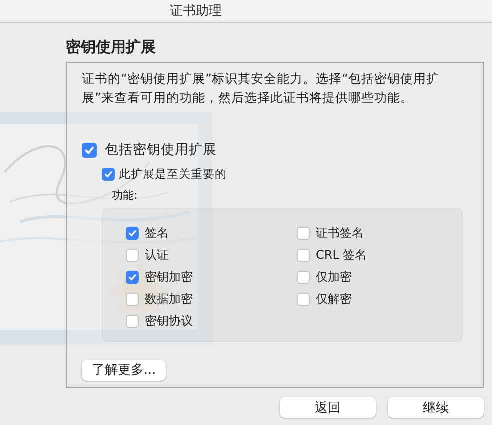 The height and width of the screenshot is (425, 492). What do you see at coordinates (342, 255) in the screenshot?
I see `checkbox-label: CRL 签名` at bounding box center [342, 255].